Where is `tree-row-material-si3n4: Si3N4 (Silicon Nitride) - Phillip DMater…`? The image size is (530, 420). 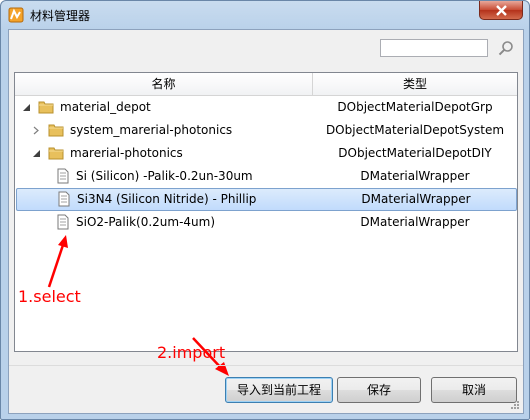
tree-row-material-si3n4: Si3N4 (Silicon Nitride) - Phillip DMater… is located at coordinates (266, 199).